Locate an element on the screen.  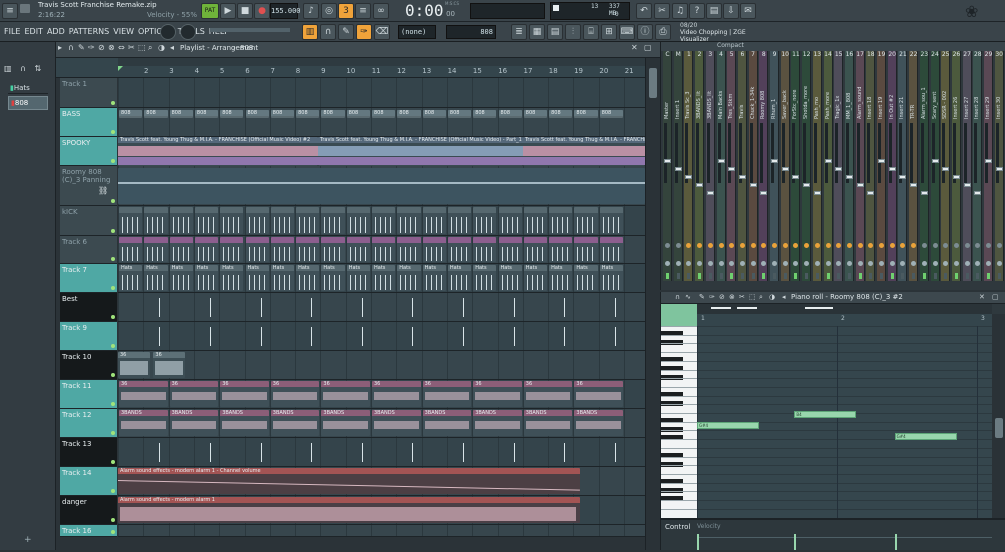
delete-tool-icon: ⌫ is located at coordinates (382, 32).